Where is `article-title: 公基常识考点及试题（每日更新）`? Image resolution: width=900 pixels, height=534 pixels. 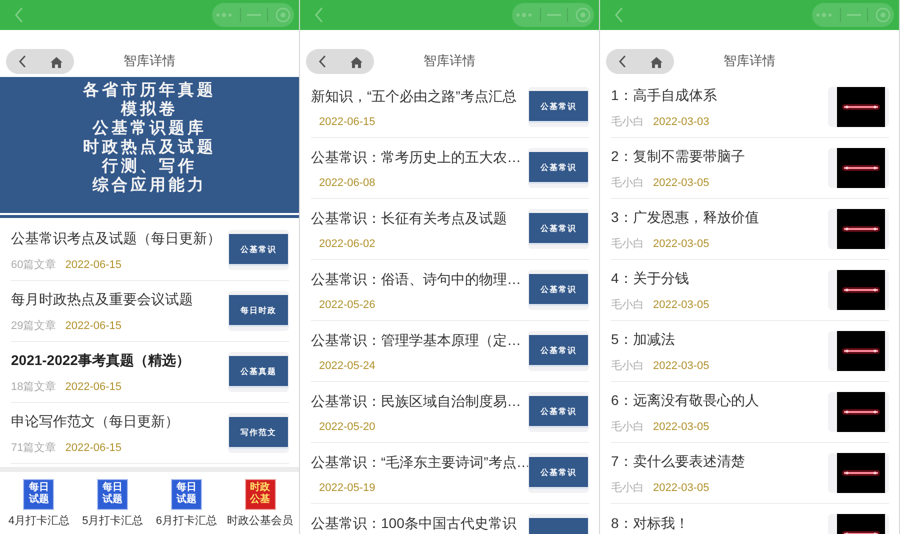 article-title: 公基常识考点及试题（每日更新） is located at coordinates (119, 239).